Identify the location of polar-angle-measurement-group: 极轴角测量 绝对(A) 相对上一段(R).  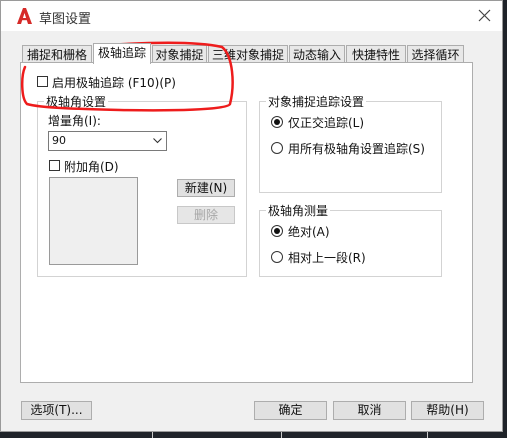
(350, 239).